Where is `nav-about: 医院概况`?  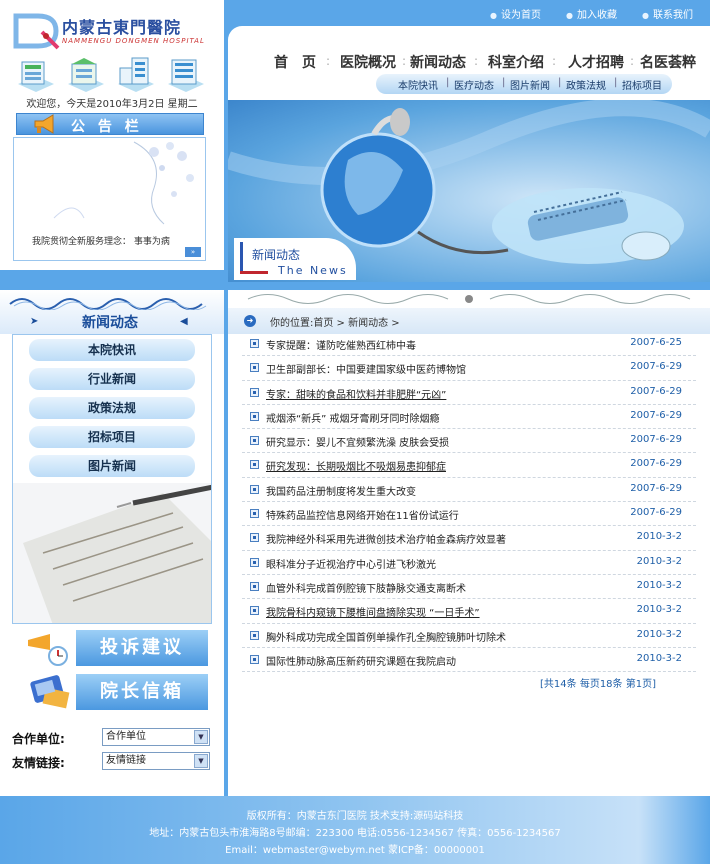 nav-about: 医院概况 is located at coordinates (368, 62).